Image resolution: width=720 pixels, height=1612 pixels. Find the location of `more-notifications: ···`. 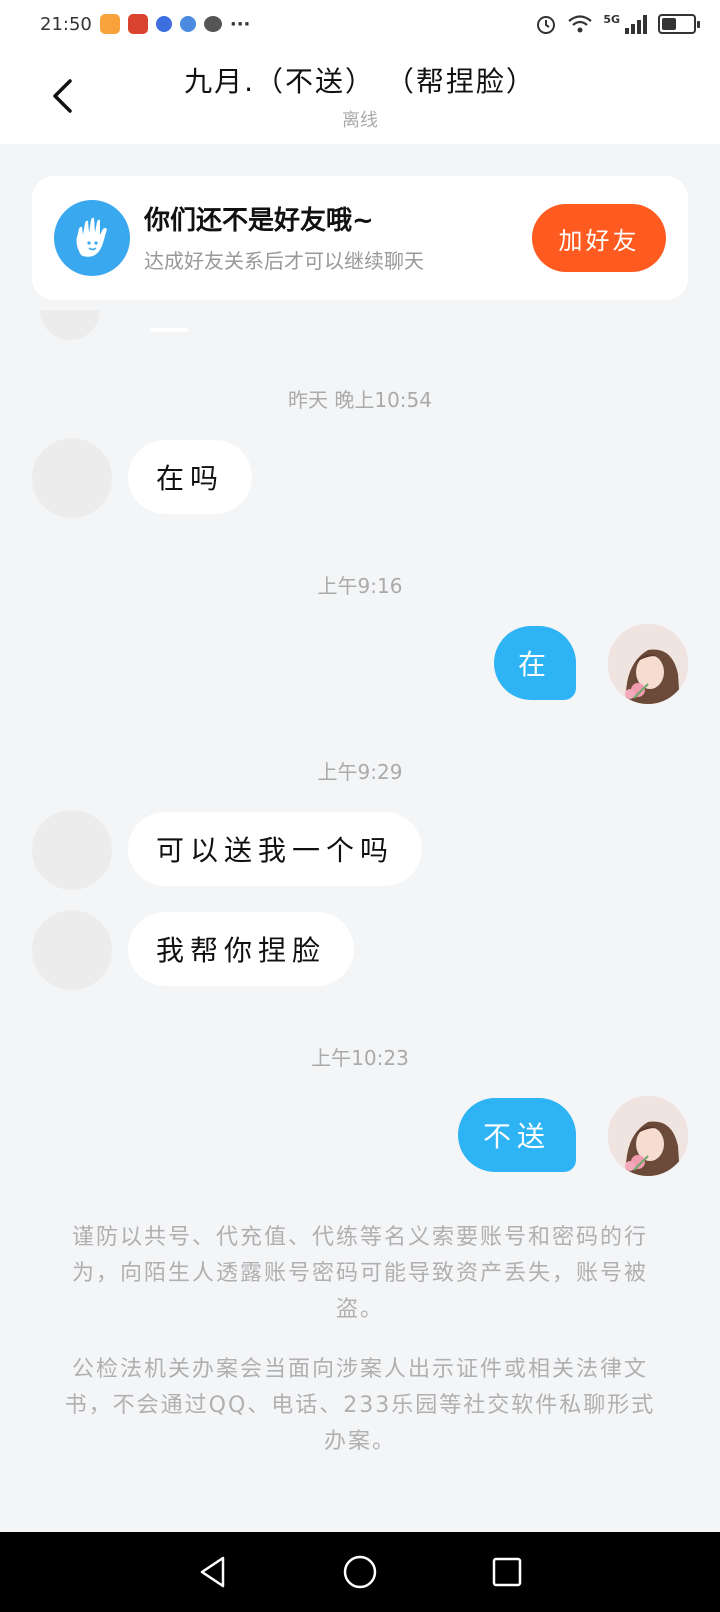

more-notifications: ··· is located at coordinates (240, 24).